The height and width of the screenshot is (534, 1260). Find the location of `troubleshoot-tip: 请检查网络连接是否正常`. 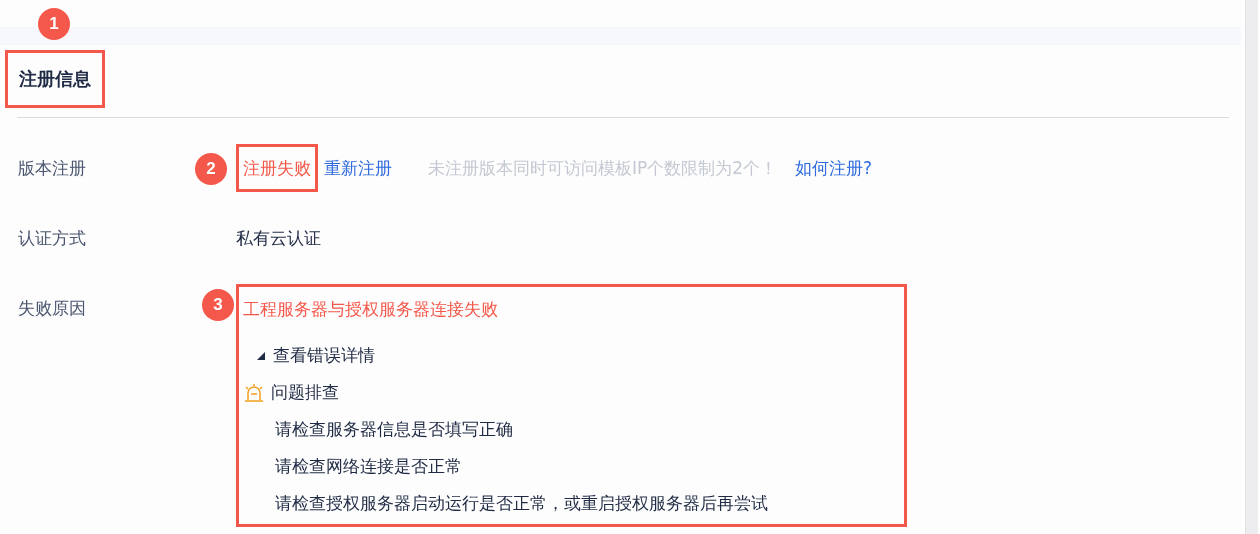

troubleshoot-tip: 请检查网络连接是否正常 is located at coordinates (368, 466).